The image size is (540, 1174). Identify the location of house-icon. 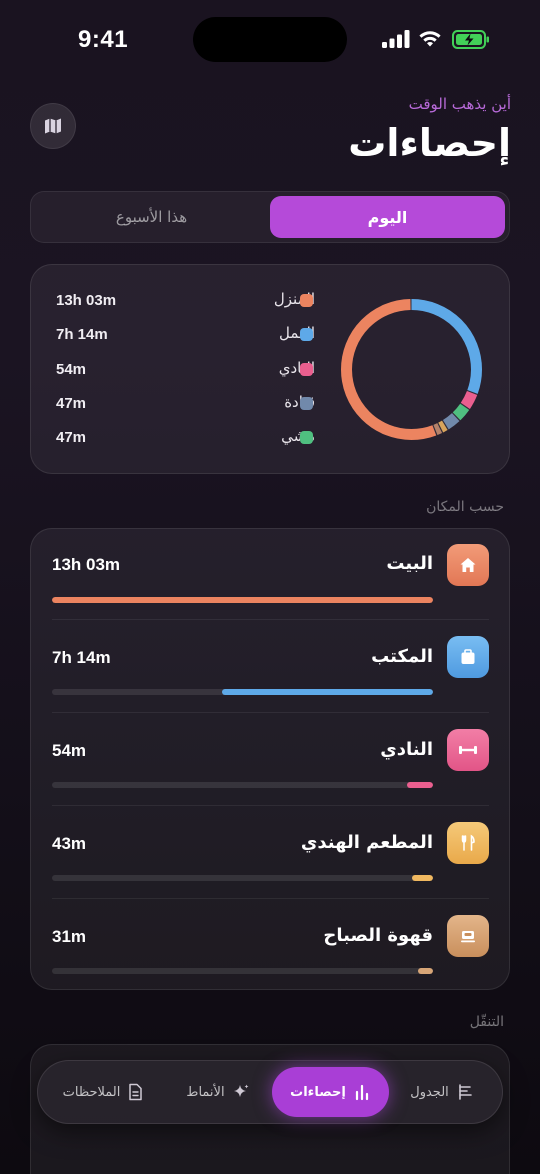
(468, 565).